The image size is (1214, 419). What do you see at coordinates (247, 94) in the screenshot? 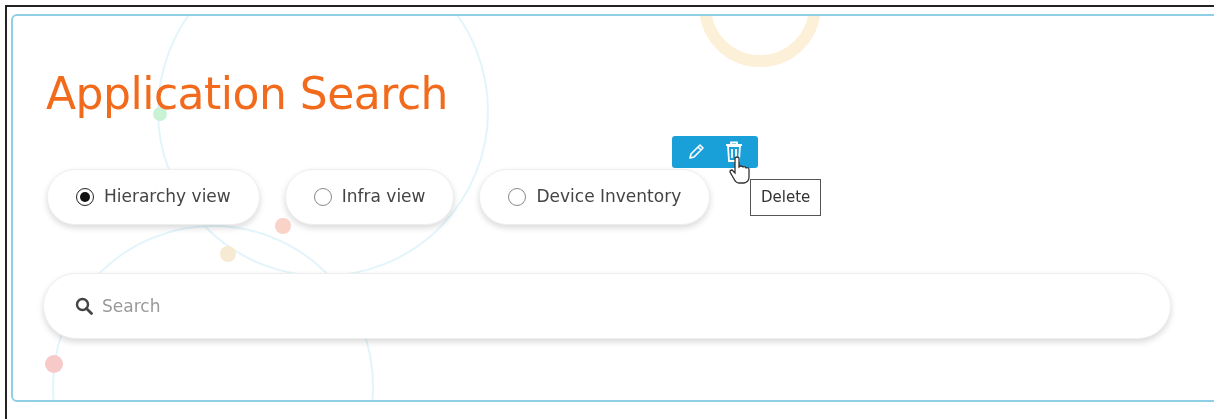
I see `page-title: Application Search` at bounding box center [247, 94].